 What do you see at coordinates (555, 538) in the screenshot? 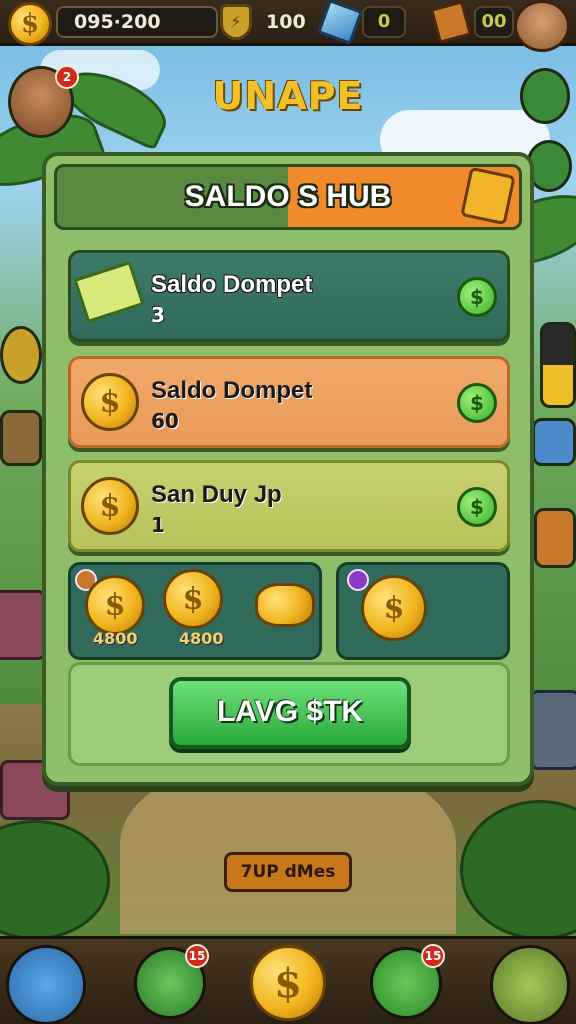
I see `shop-button` at bounding box center [555, 538].